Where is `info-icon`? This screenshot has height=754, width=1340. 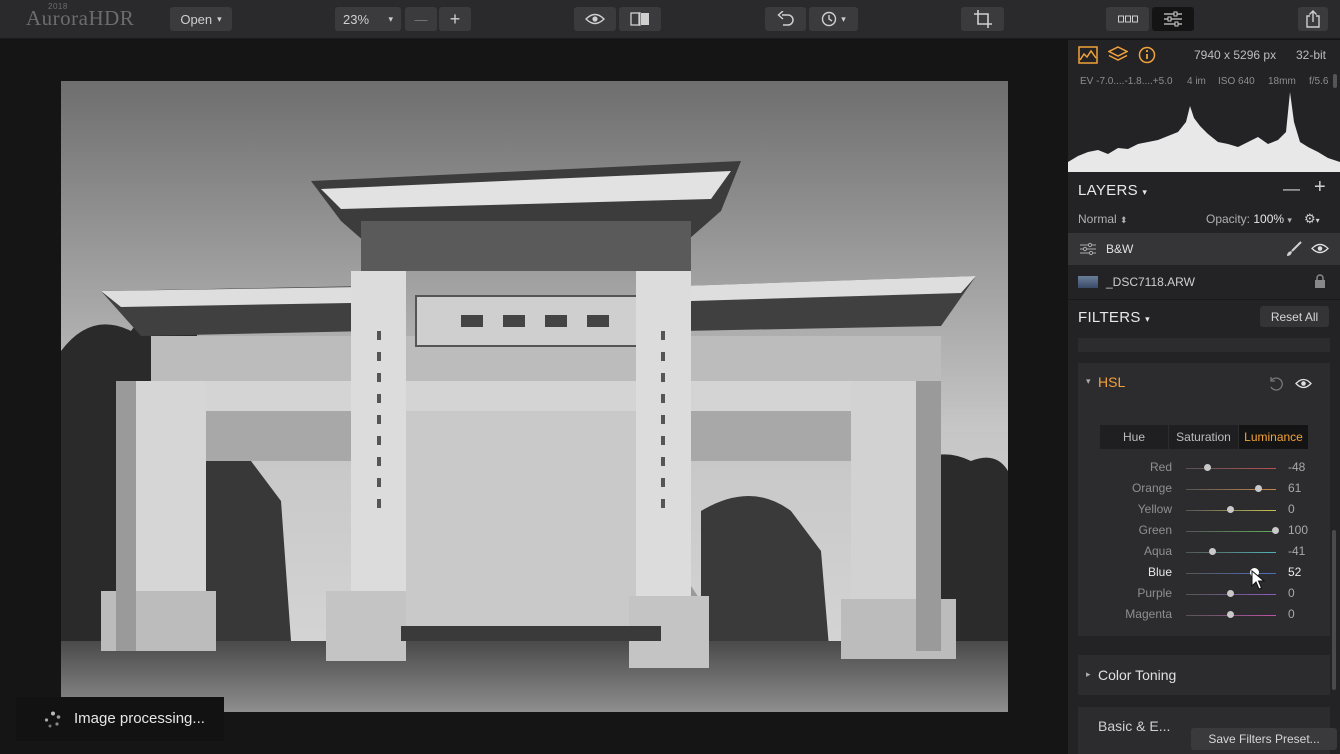
info-icon is located at coordinates (1147, 55).